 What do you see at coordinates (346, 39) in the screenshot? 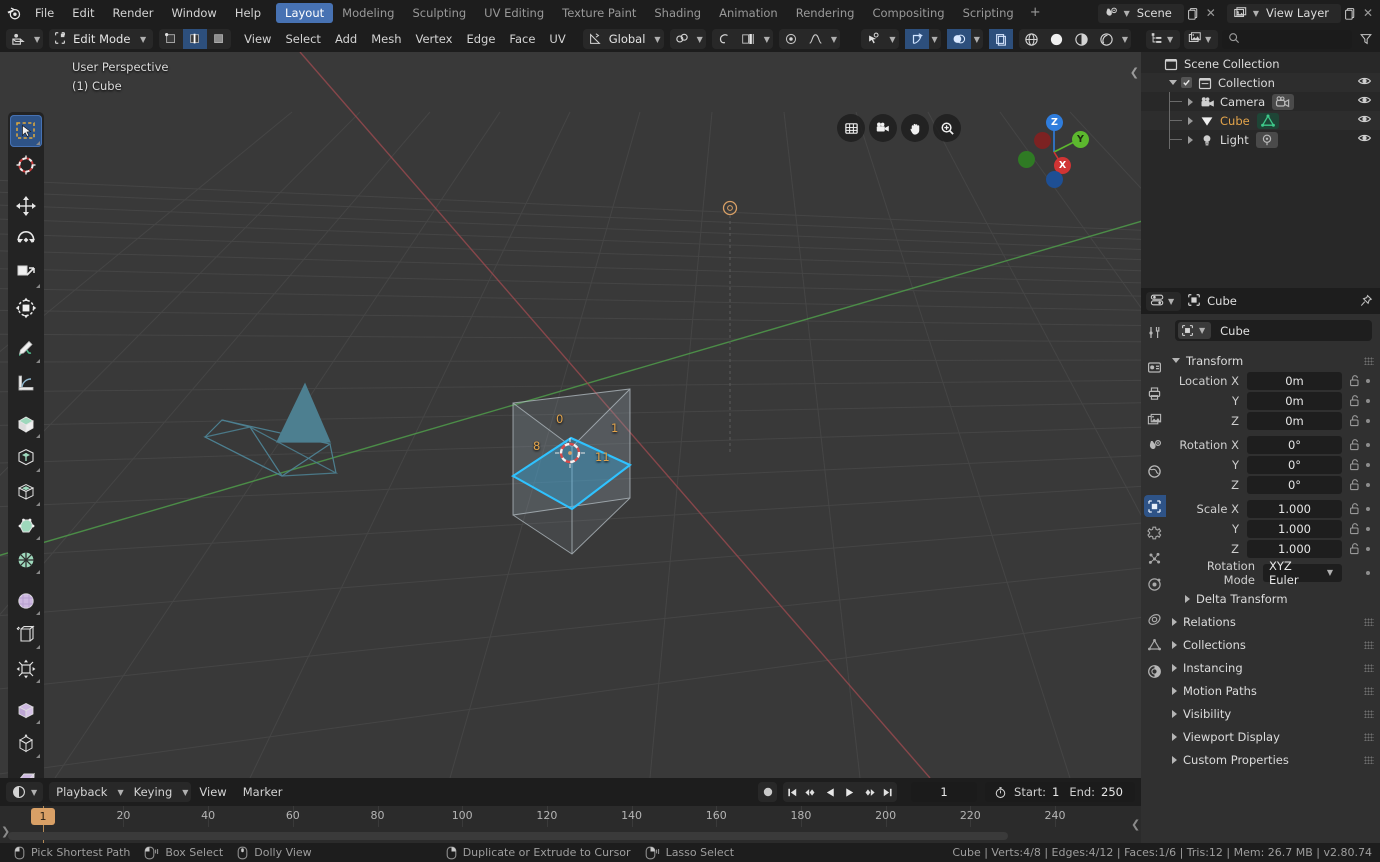
I see `viewport-menu-add: Add` at bounding box center [346, 39].